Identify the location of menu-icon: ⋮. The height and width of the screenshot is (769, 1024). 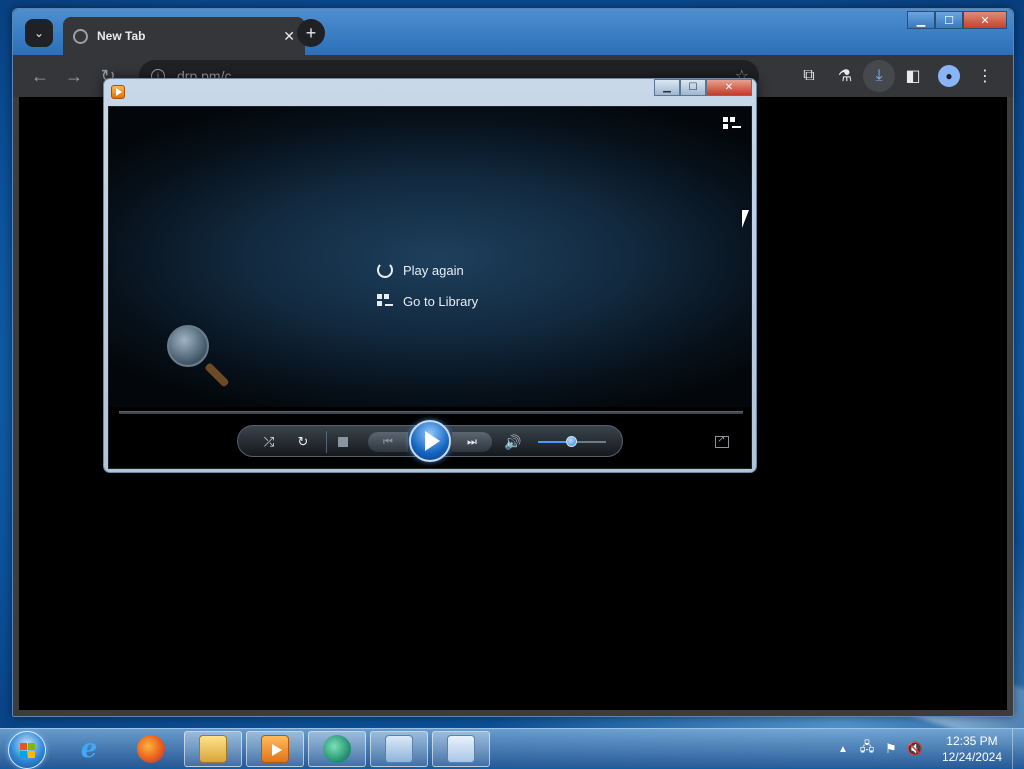
(985, 76).